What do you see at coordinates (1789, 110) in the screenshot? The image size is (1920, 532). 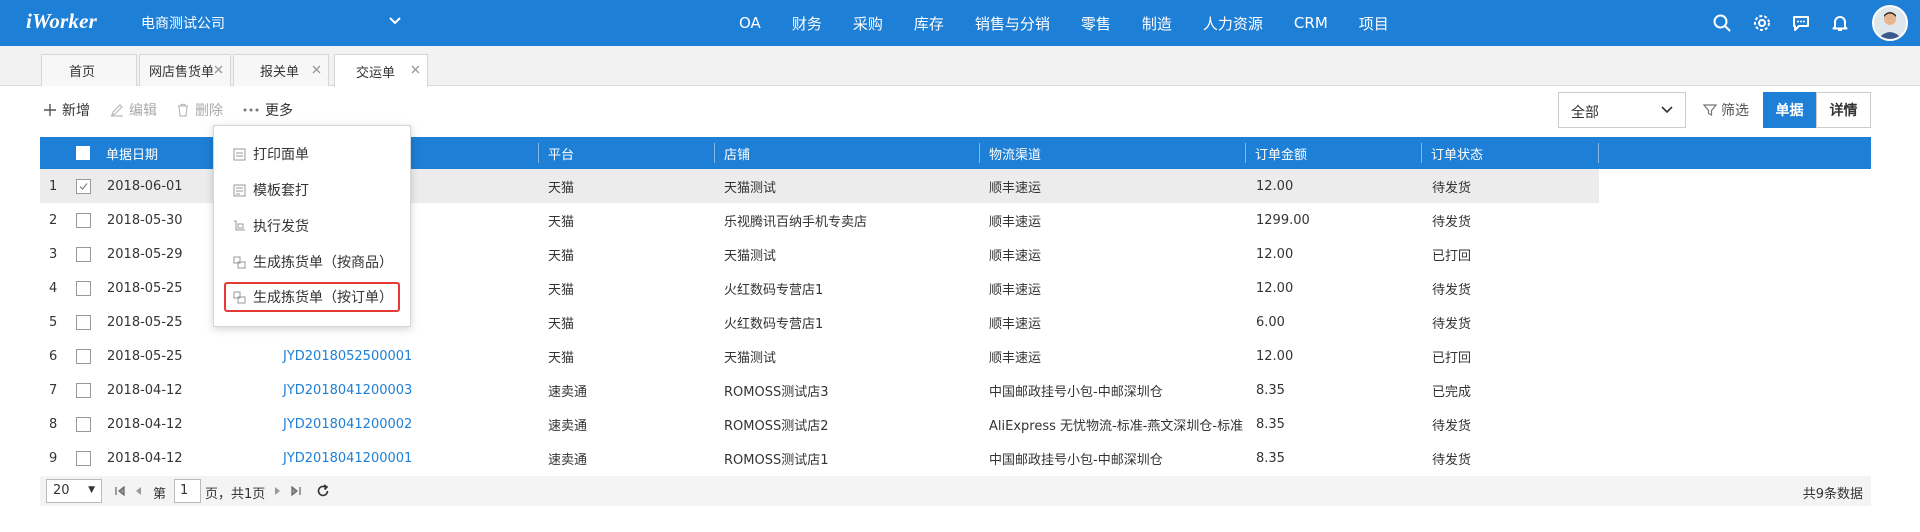 I see `view-docs-button: 单据` at bounding box center [1789, 110].